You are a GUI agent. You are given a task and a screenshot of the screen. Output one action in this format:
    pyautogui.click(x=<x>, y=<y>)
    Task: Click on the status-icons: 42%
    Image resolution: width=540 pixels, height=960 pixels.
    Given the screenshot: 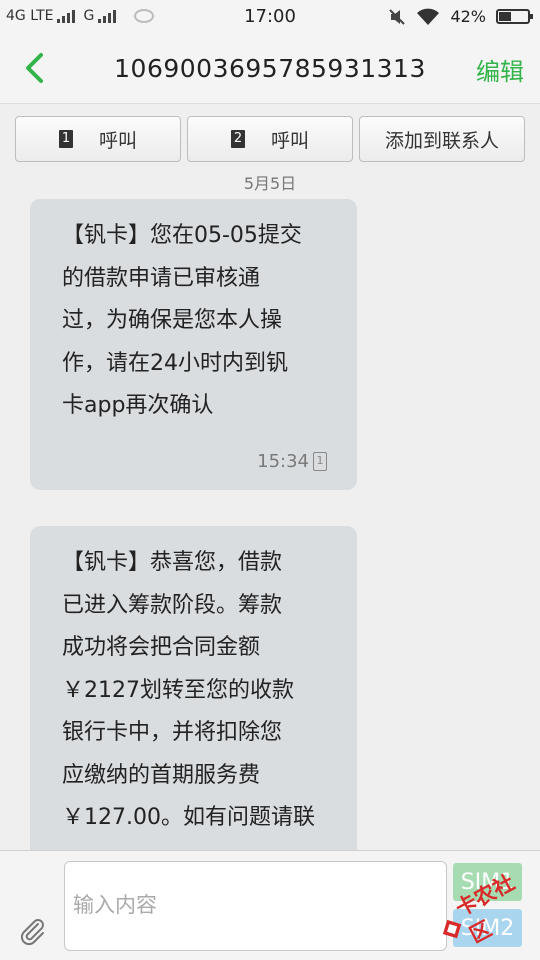 What is the action you would take?
    pyautogui.click(x=460, y=16)
    